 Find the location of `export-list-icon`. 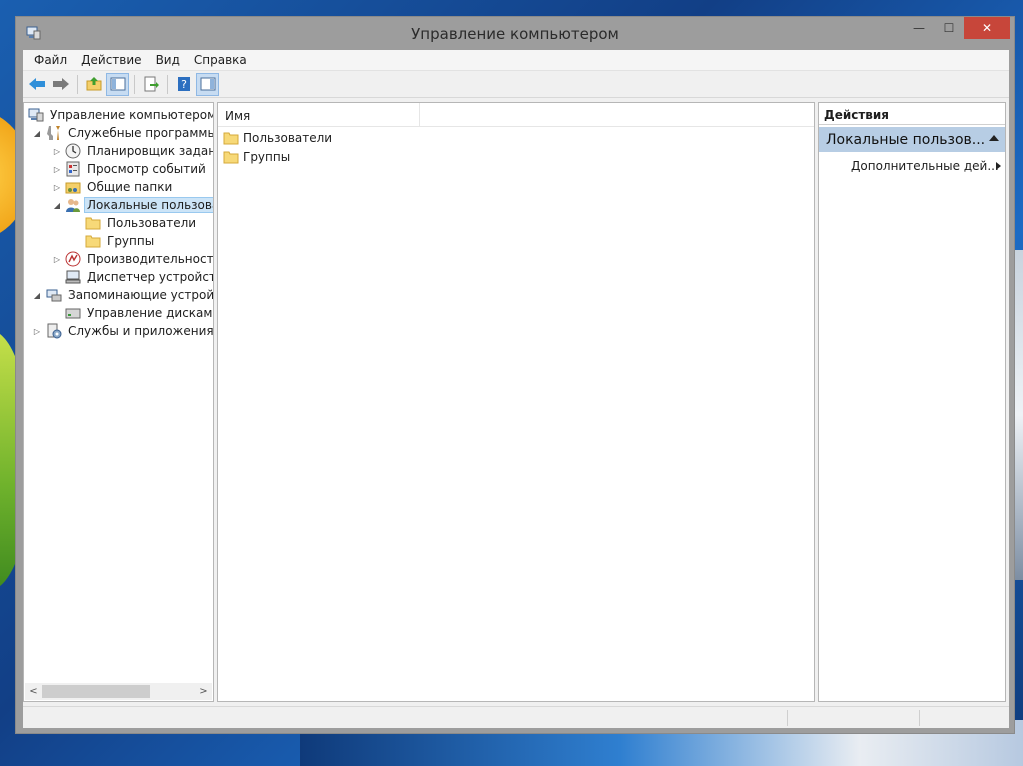

export-list-icon is located at coordinates (151, 84).